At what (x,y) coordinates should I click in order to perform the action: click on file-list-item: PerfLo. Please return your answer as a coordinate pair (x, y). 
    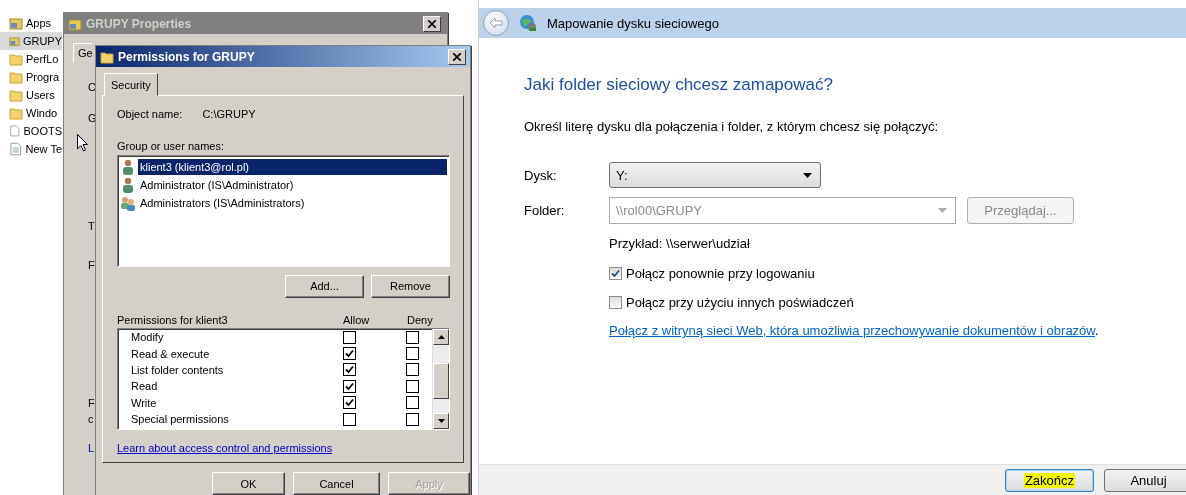
    Looking at the image, I should click on (31, 59).